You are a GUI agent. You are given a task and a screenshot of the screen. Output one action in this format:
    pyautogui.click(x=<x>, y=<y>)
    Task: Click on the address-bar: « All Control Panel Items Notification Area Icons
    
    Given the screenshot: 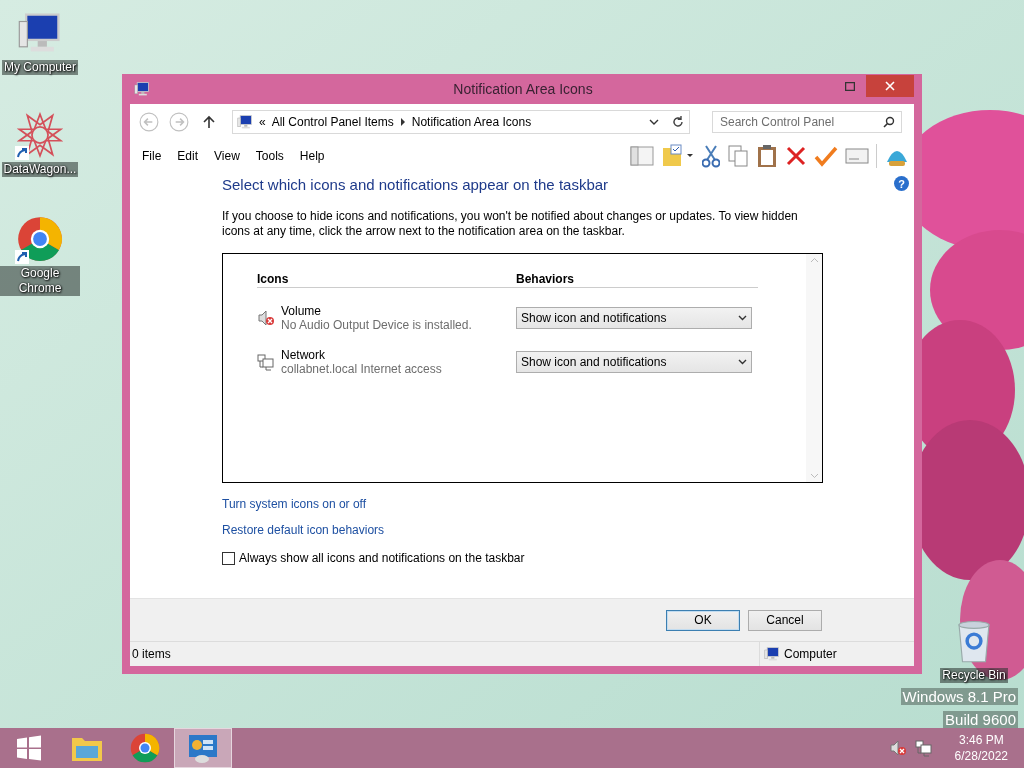 What is the action you would take?
    pyautogui.click(x=461, y=122)
    